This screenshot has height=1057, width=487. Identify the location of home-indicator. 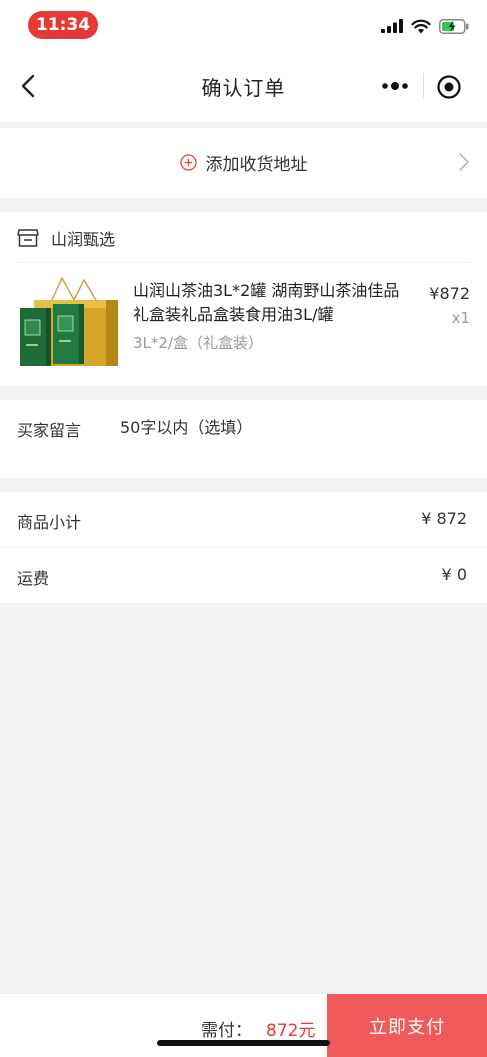
(243, 1043).